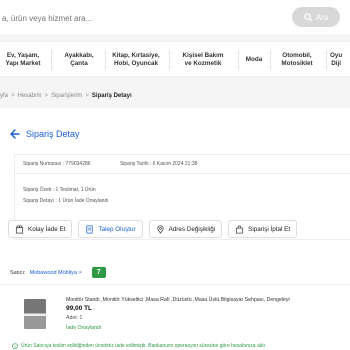  I want to click on category-label: Ayakkabı,, so click(79, 55).